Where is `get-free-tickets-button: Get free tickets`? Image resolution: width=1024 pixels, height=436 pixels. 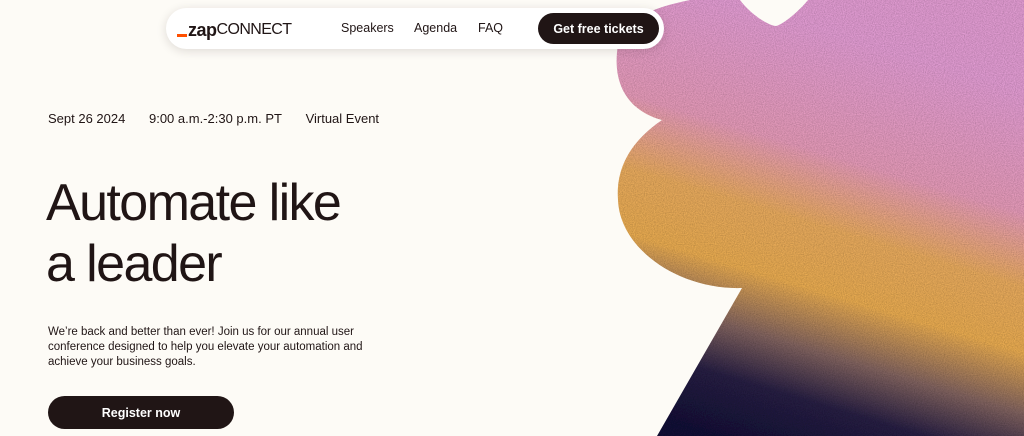 get-free-tickets-button: Get free tickets is located at coordinates (598, 28).